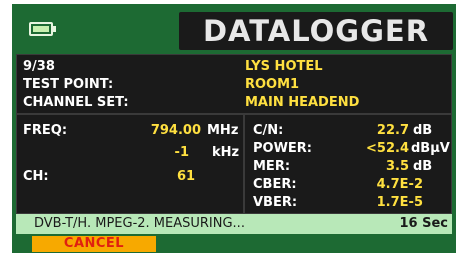  I want to click on title-bar: DATALOGGER, so click(316, 31).